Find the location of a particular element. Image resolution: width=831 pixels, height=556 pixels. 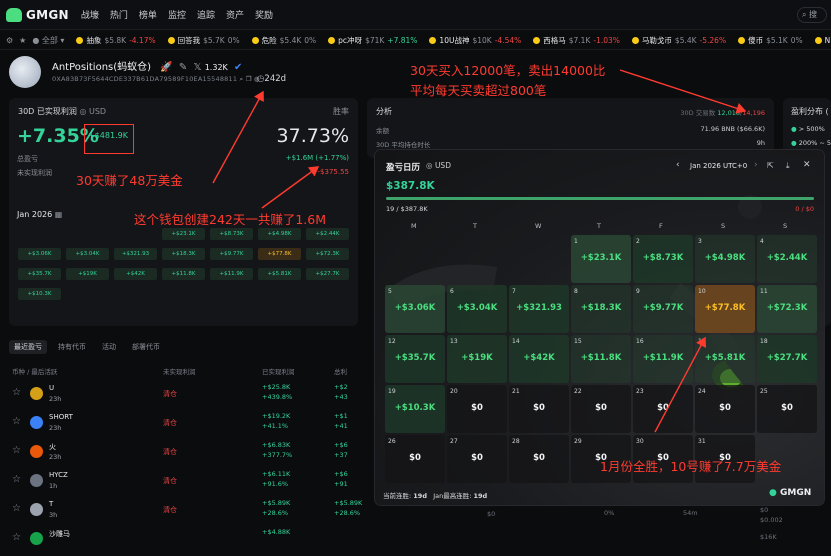

calendar-day-cell: 20 $0 is located at coordinates (477, 409).